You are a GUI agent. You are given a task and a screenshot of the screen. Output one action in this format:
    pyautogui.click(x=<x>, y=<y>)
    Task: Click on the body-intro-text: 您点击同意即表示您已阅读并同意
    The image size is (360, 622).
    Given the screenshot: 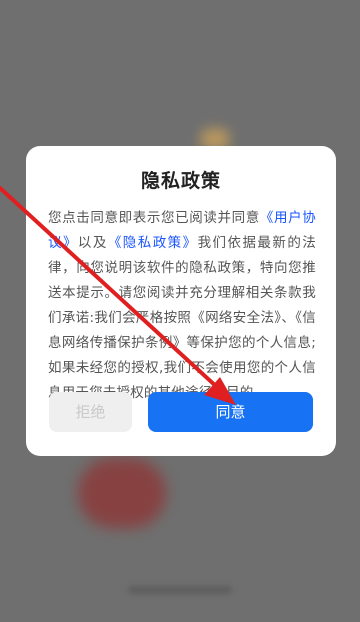 What is the action you would take?
    pyautogui.click(x=154, y=218)
    